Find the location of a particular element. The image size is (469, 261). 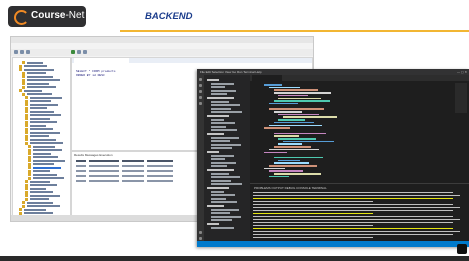

account-icon is located at coordinates (200, 232).